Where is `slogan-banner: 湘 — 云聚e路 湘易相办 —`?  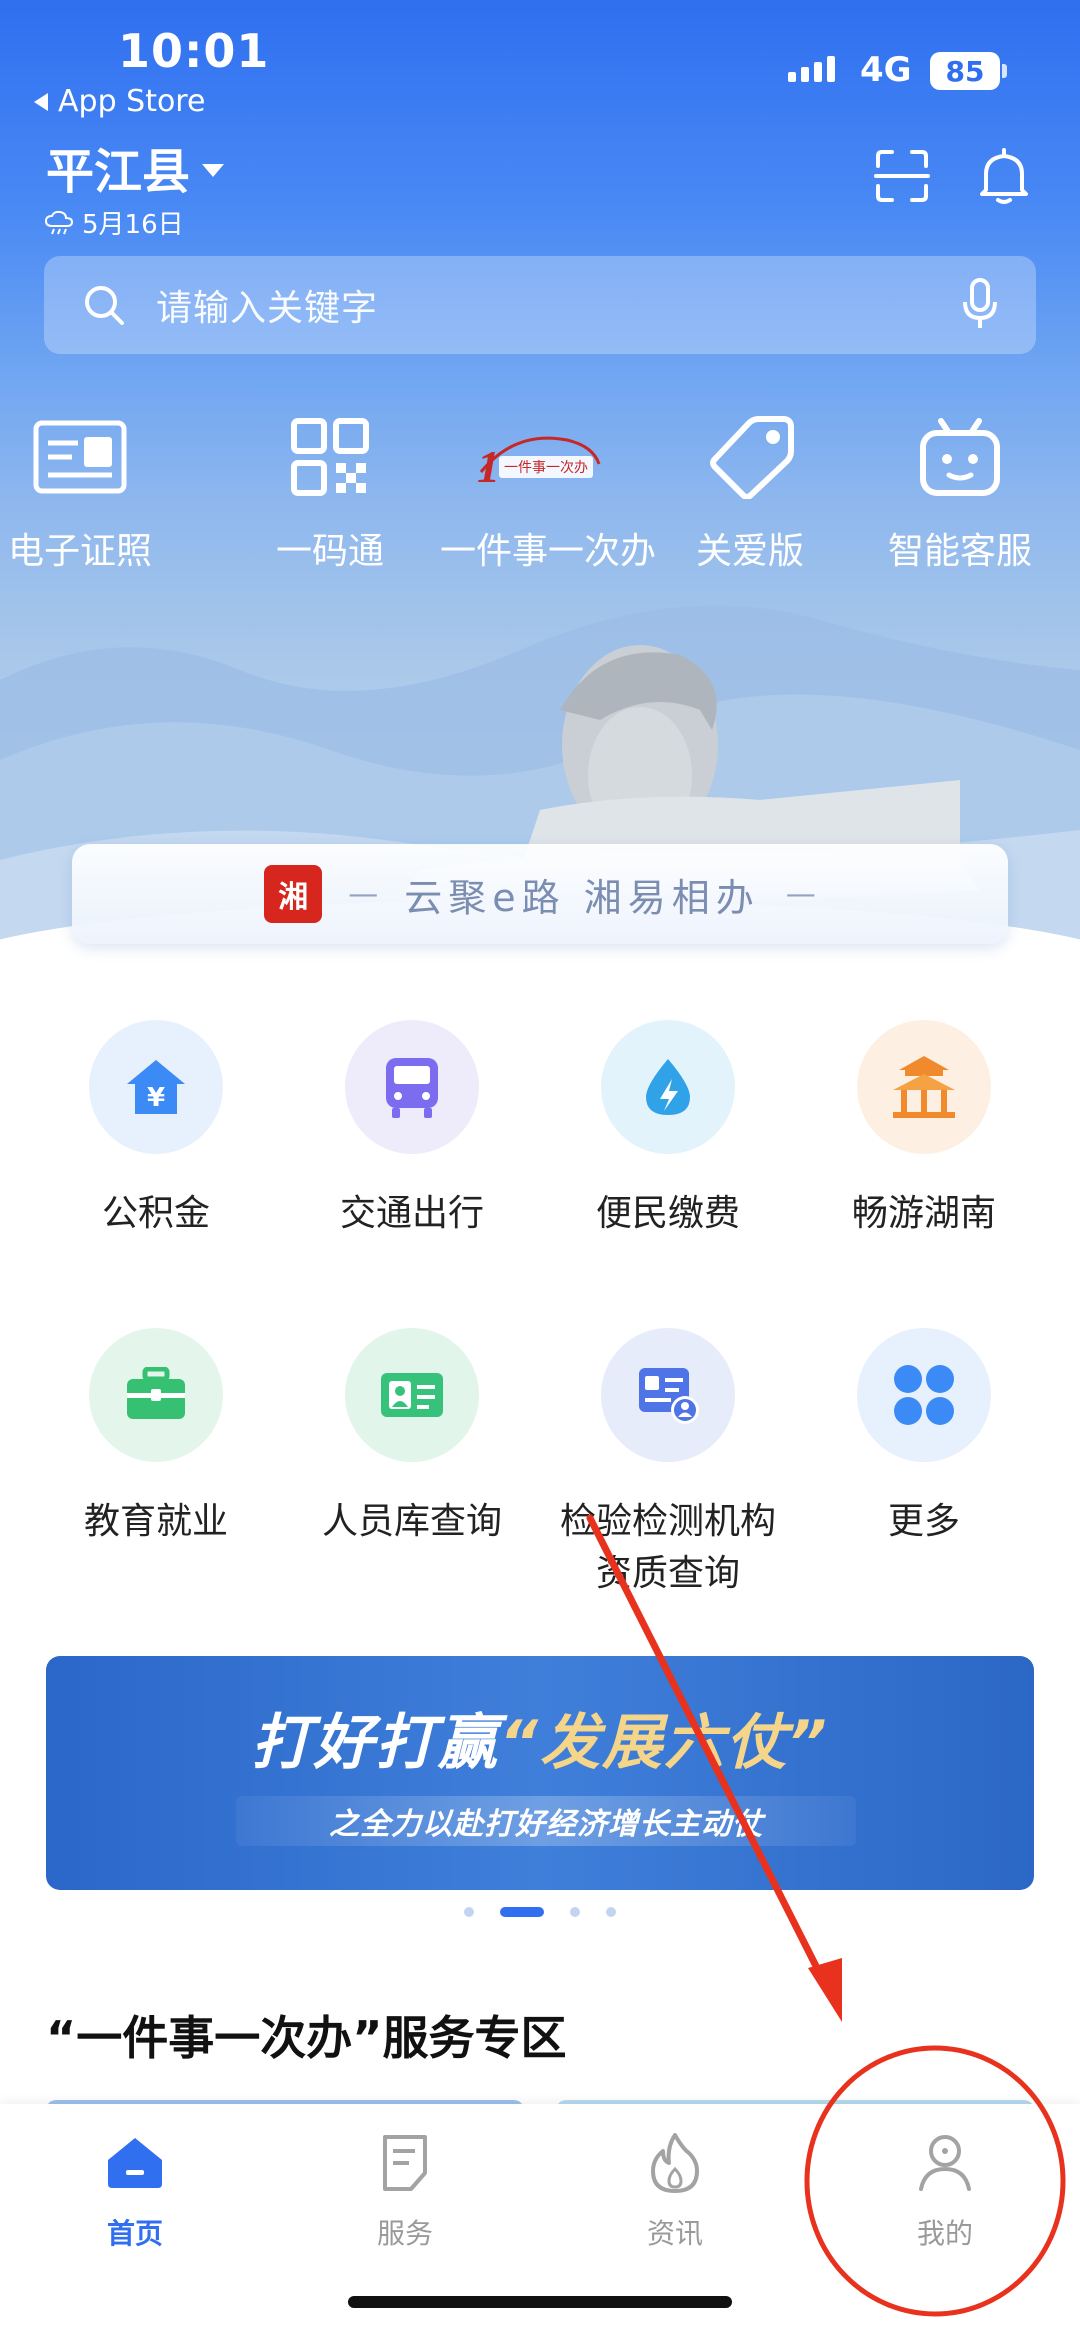 slogan-banner: 湘 — 云聚e路 湘易相办 — is located at coordinates (540, 894).